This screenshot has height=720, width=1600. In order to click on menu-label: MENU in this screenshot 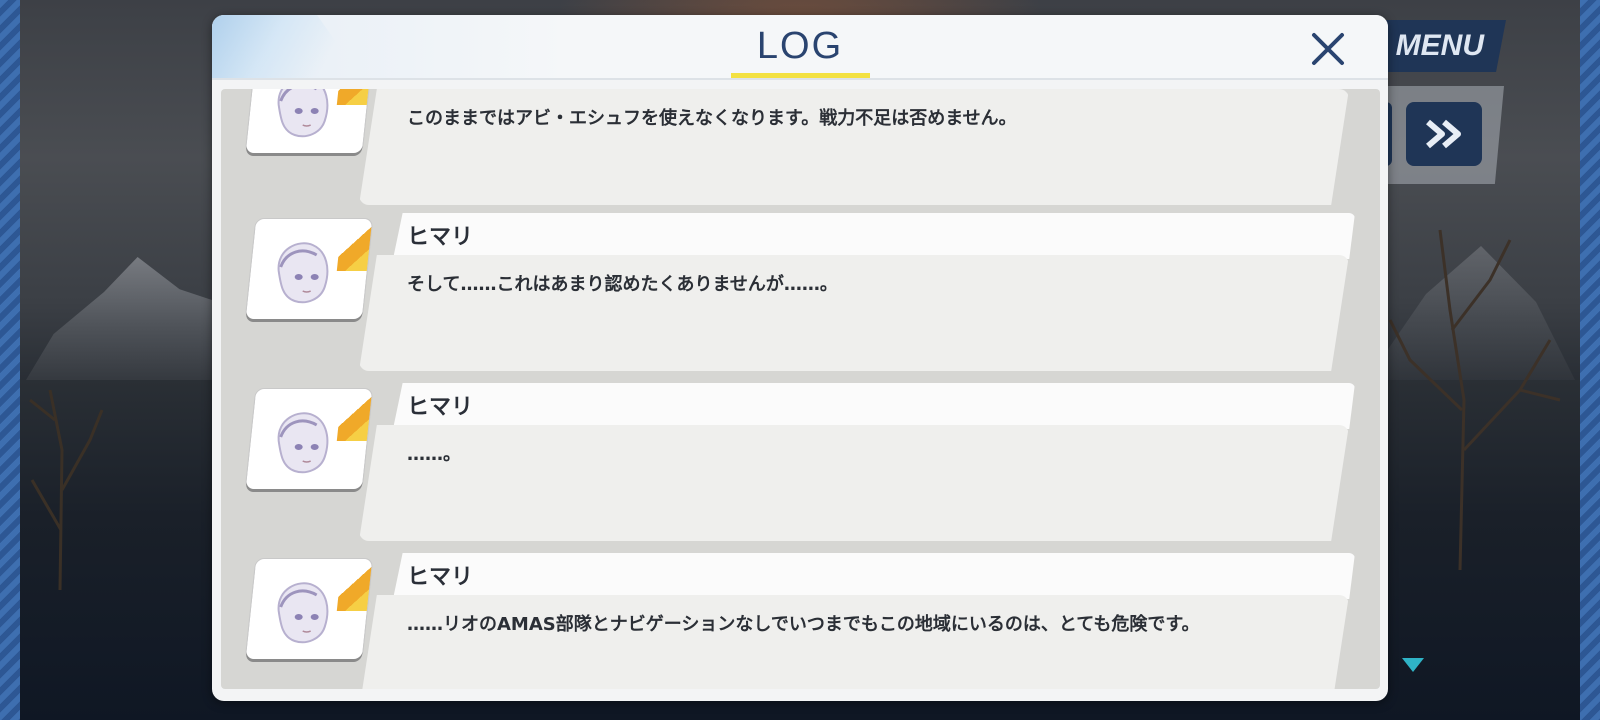, I will do `click(1439, 45)`.